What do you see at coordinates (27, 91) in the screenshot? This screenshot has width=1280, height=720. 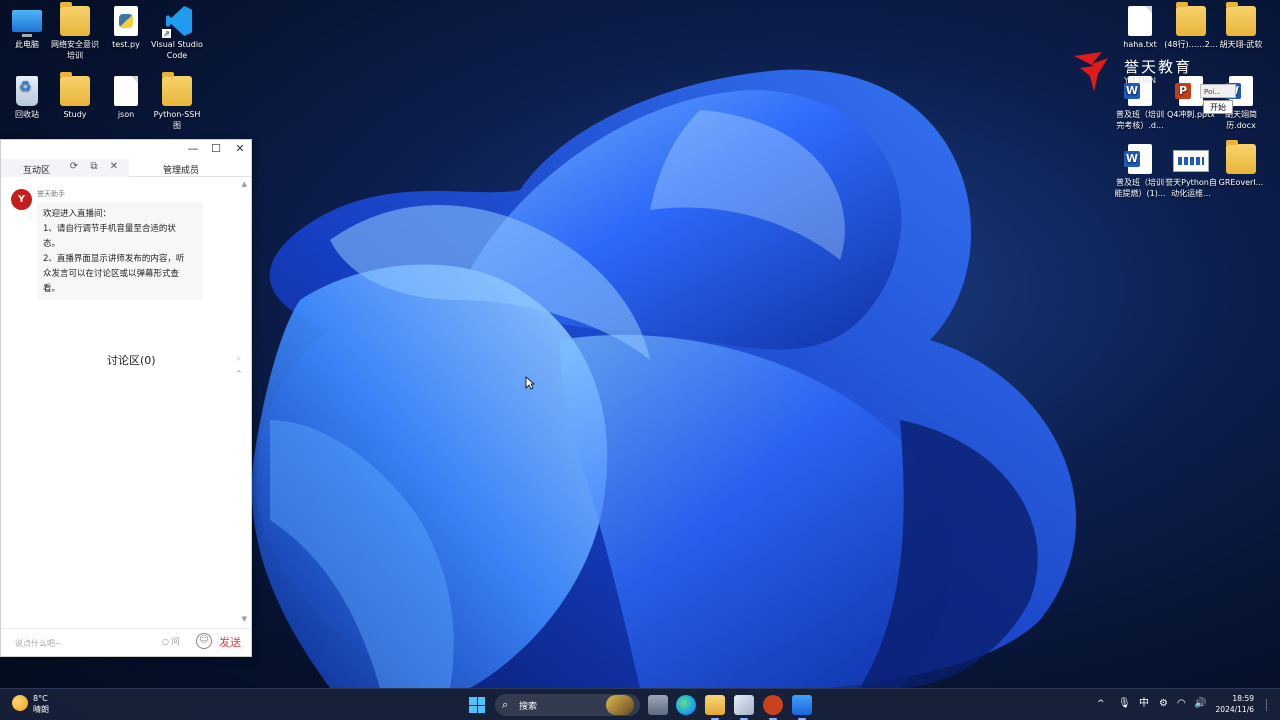 I see `recycle-bin-icon` at bounding box center [27, 91].